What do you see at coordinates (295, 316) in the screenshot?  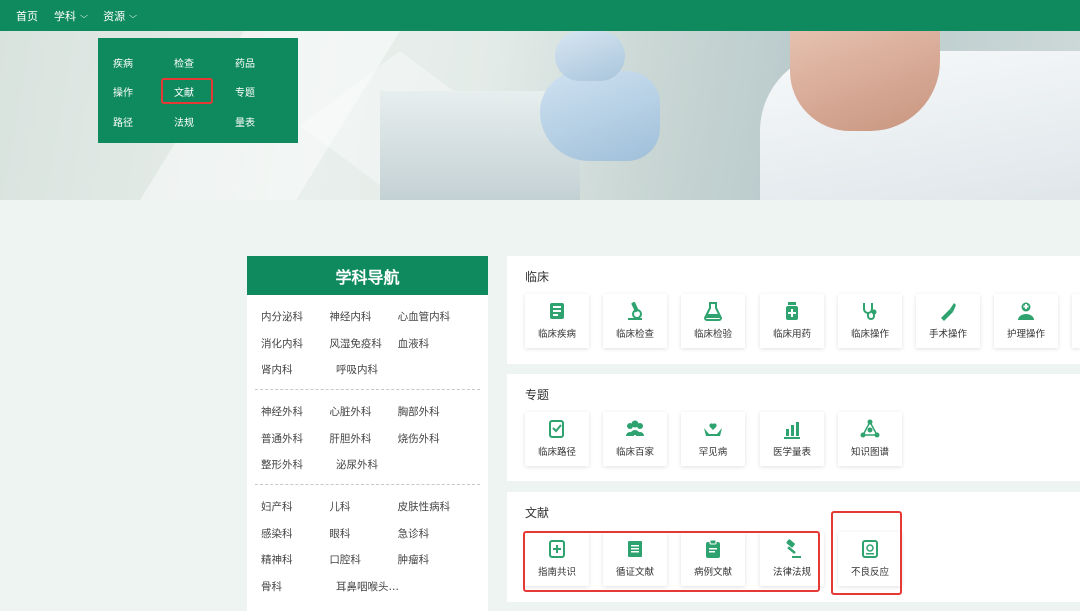 I see `subject-link: 内分泌科` at bounding box center [295, 316].